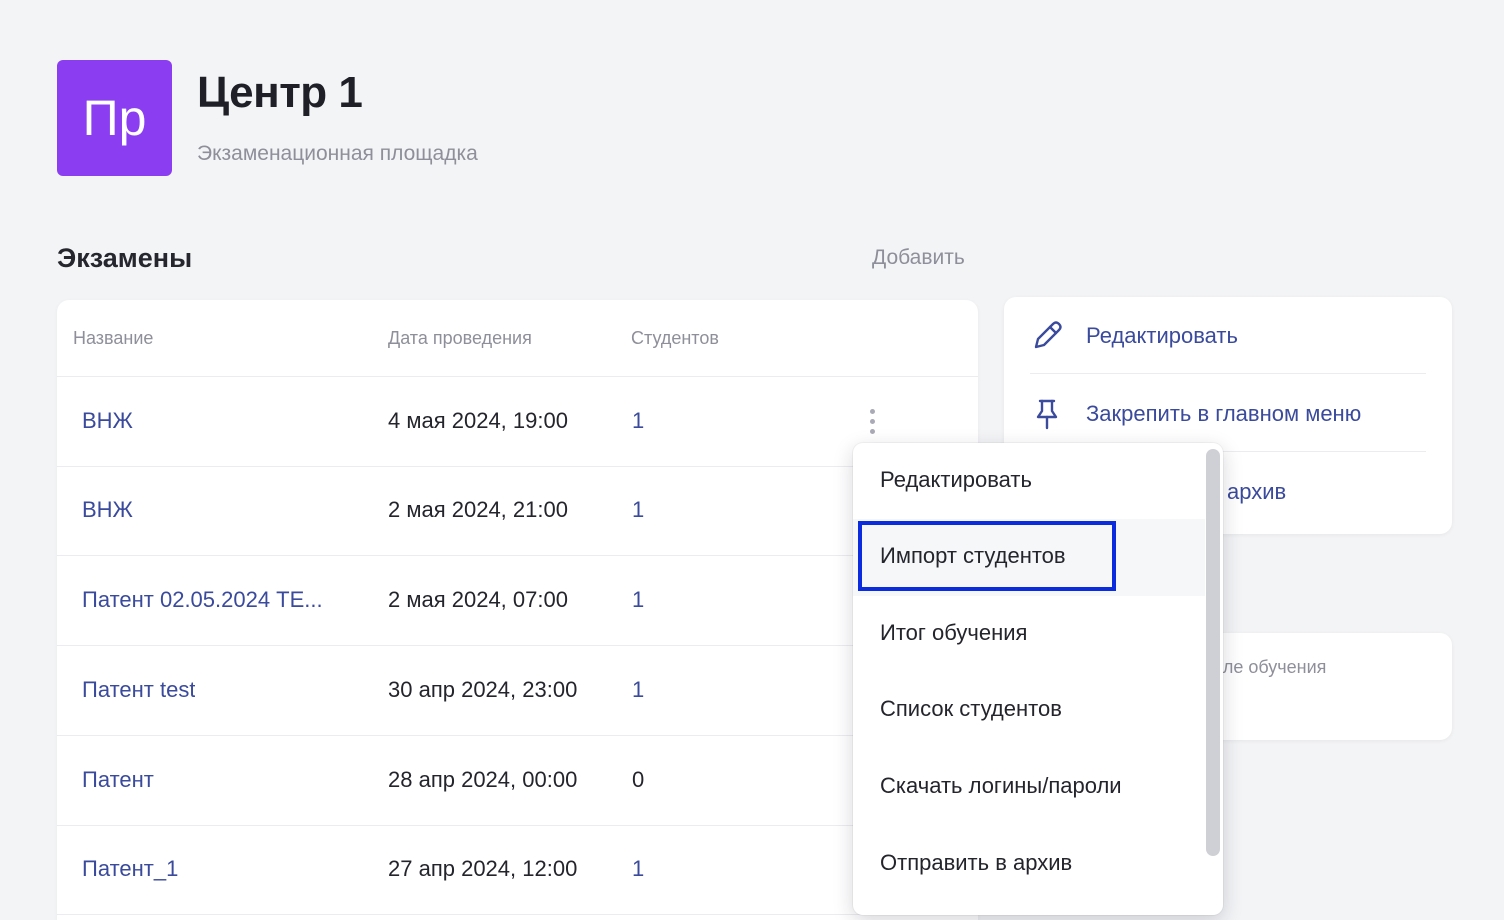 The image size is (1504, 920). I want to click on pencil-icon, so click(1048, 335).